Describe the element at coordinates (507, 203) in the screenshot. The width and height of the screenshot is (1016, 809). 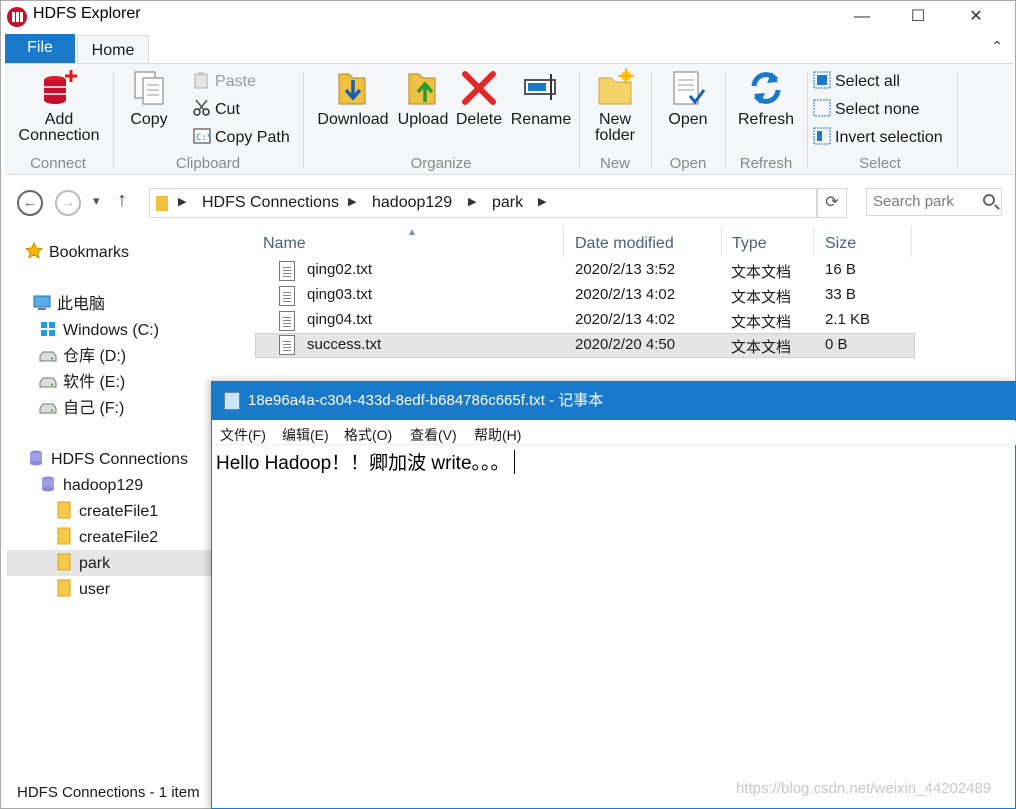
I see `breadcrumb-park: park` at that location.